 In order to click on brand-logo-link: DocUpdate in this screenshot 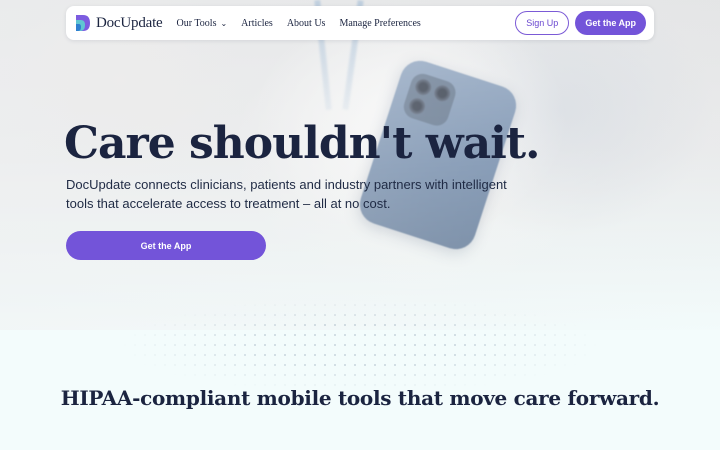, I will do `click(118, 23)`.